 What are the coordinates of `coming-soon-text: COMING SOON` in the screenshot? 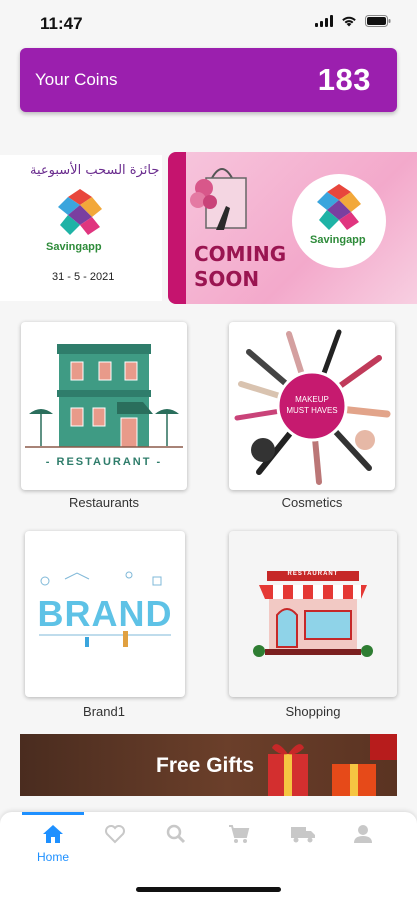 It's located at (240, 267).